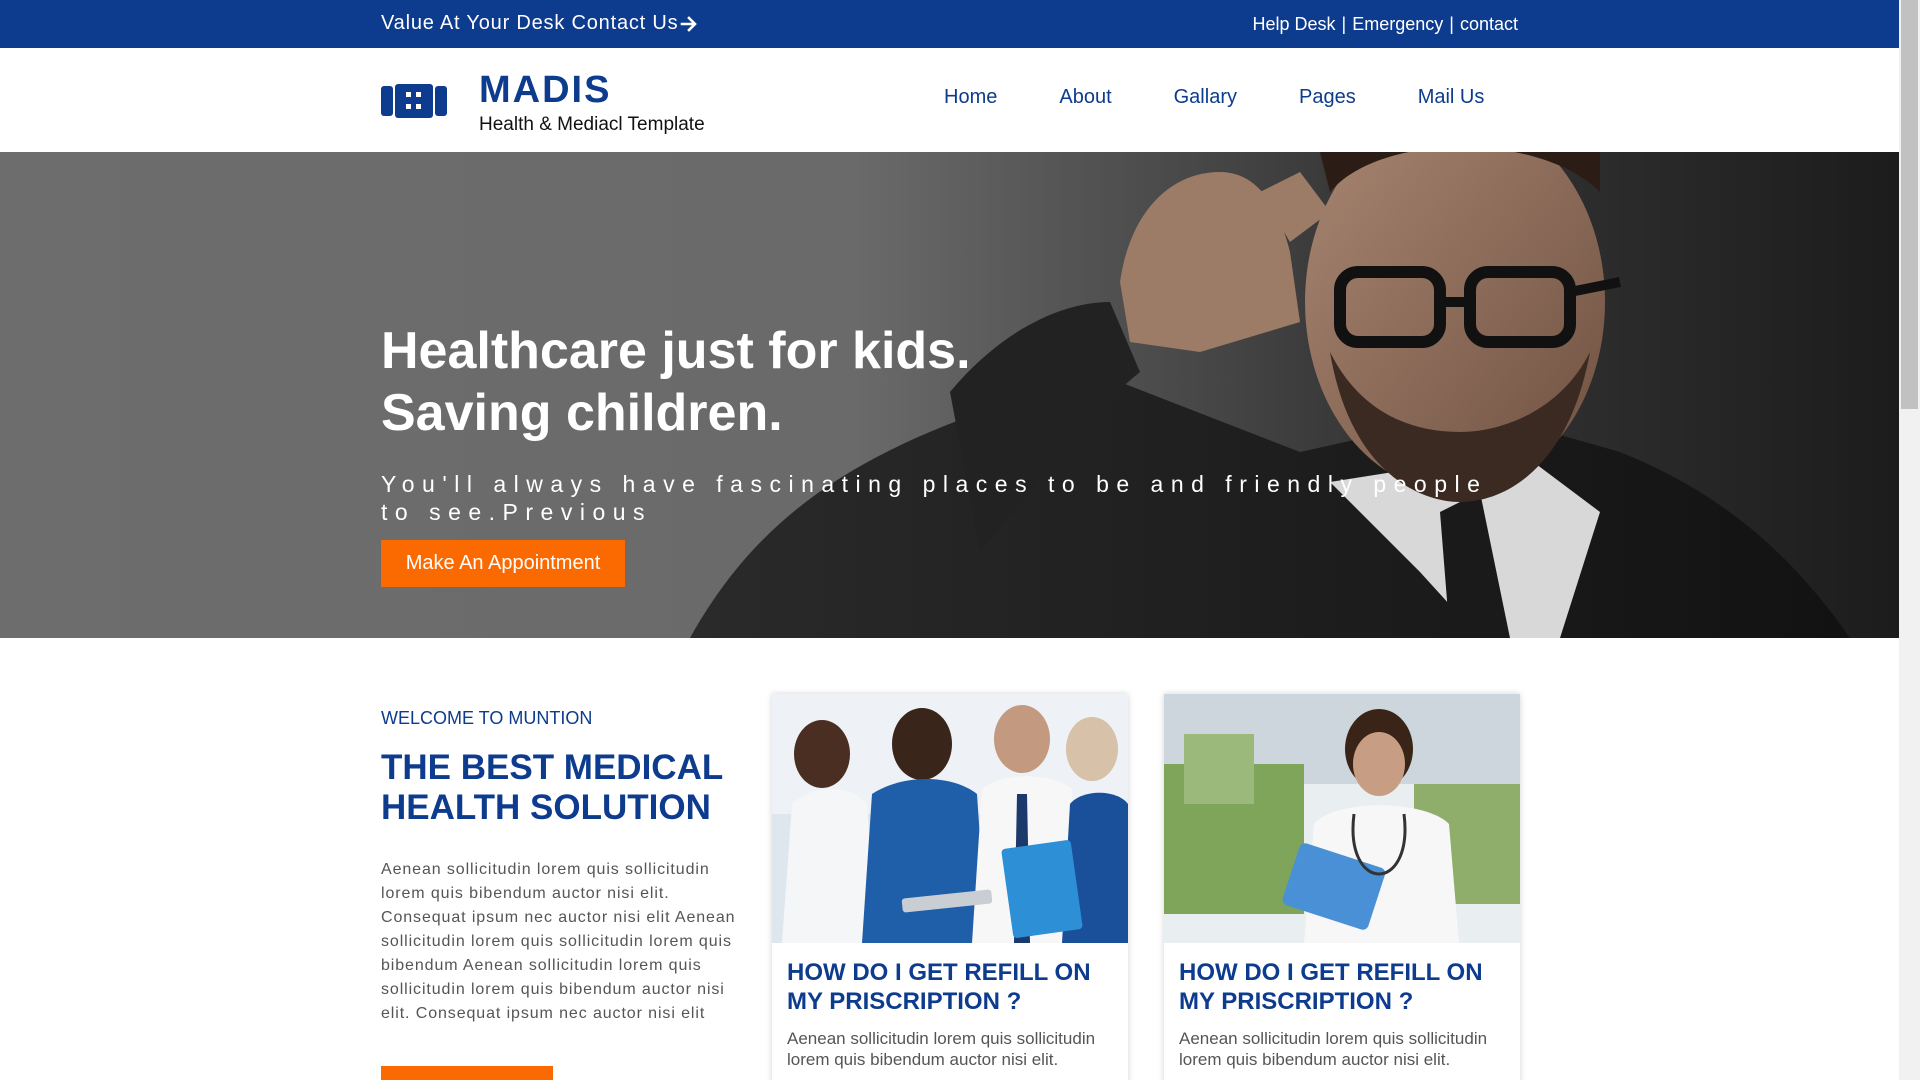  What do you see at coordinates (545, 90) in the screenshot?
I see `brand-name: MADIS` at bounding box center [545, 90].